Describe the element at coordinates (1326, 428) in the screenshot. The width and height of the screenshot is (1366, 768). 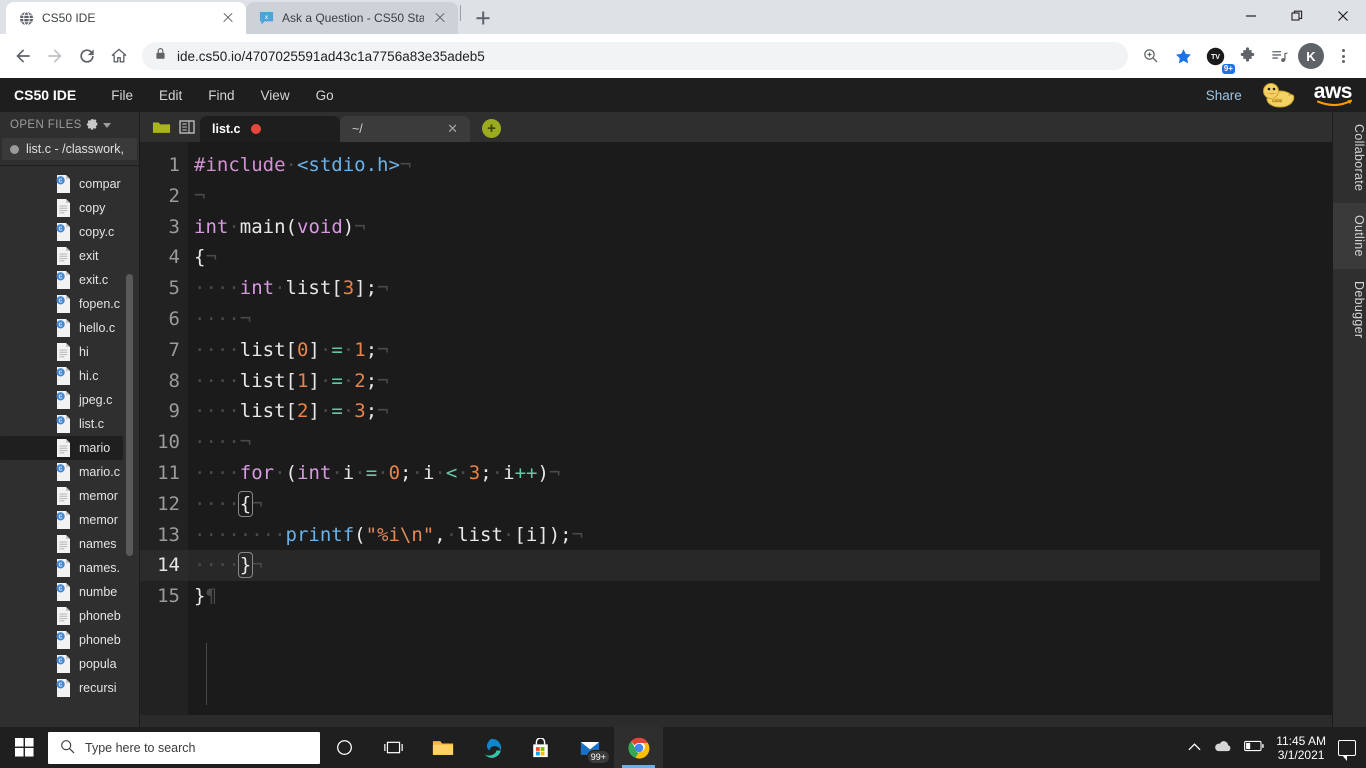
I see `editor-vertical-scrollbar` at that location.